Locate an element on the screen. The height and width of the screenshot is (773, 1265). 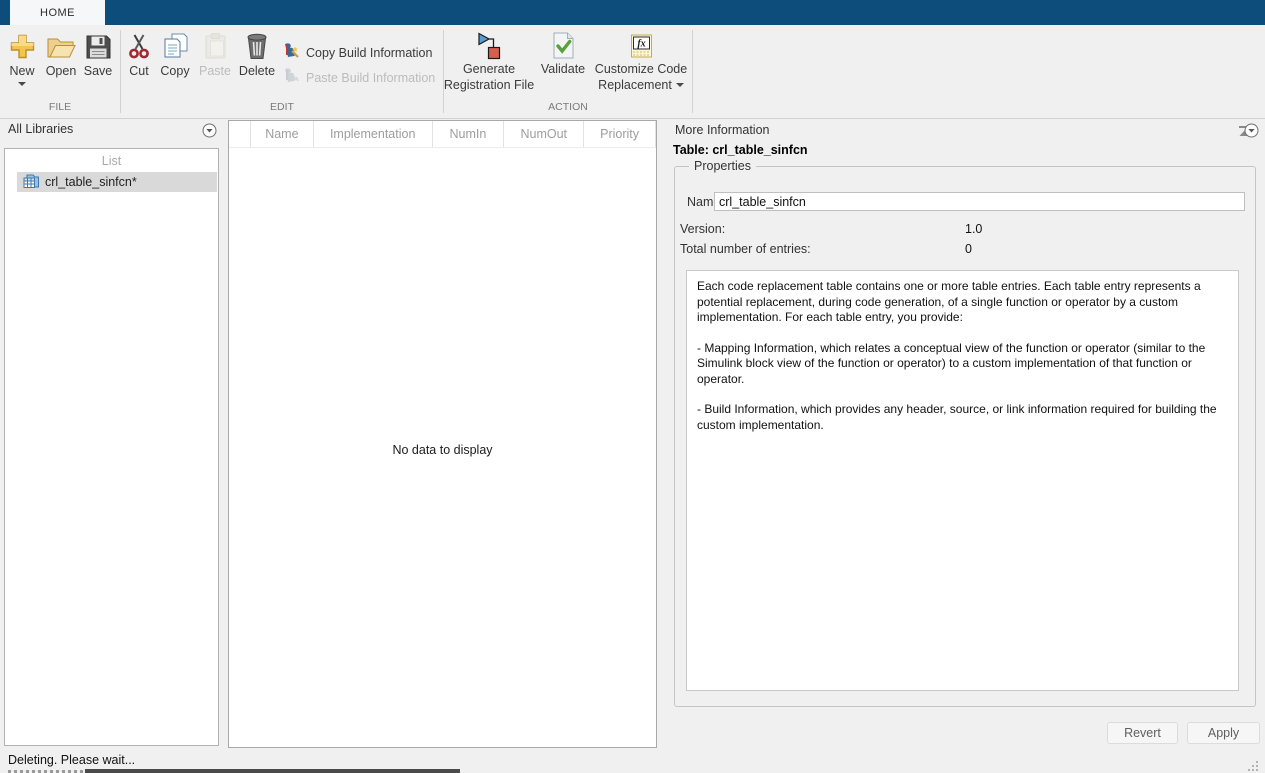
customize-code-replacement-label-line2: Replacement is located at coordinates (635, 85).